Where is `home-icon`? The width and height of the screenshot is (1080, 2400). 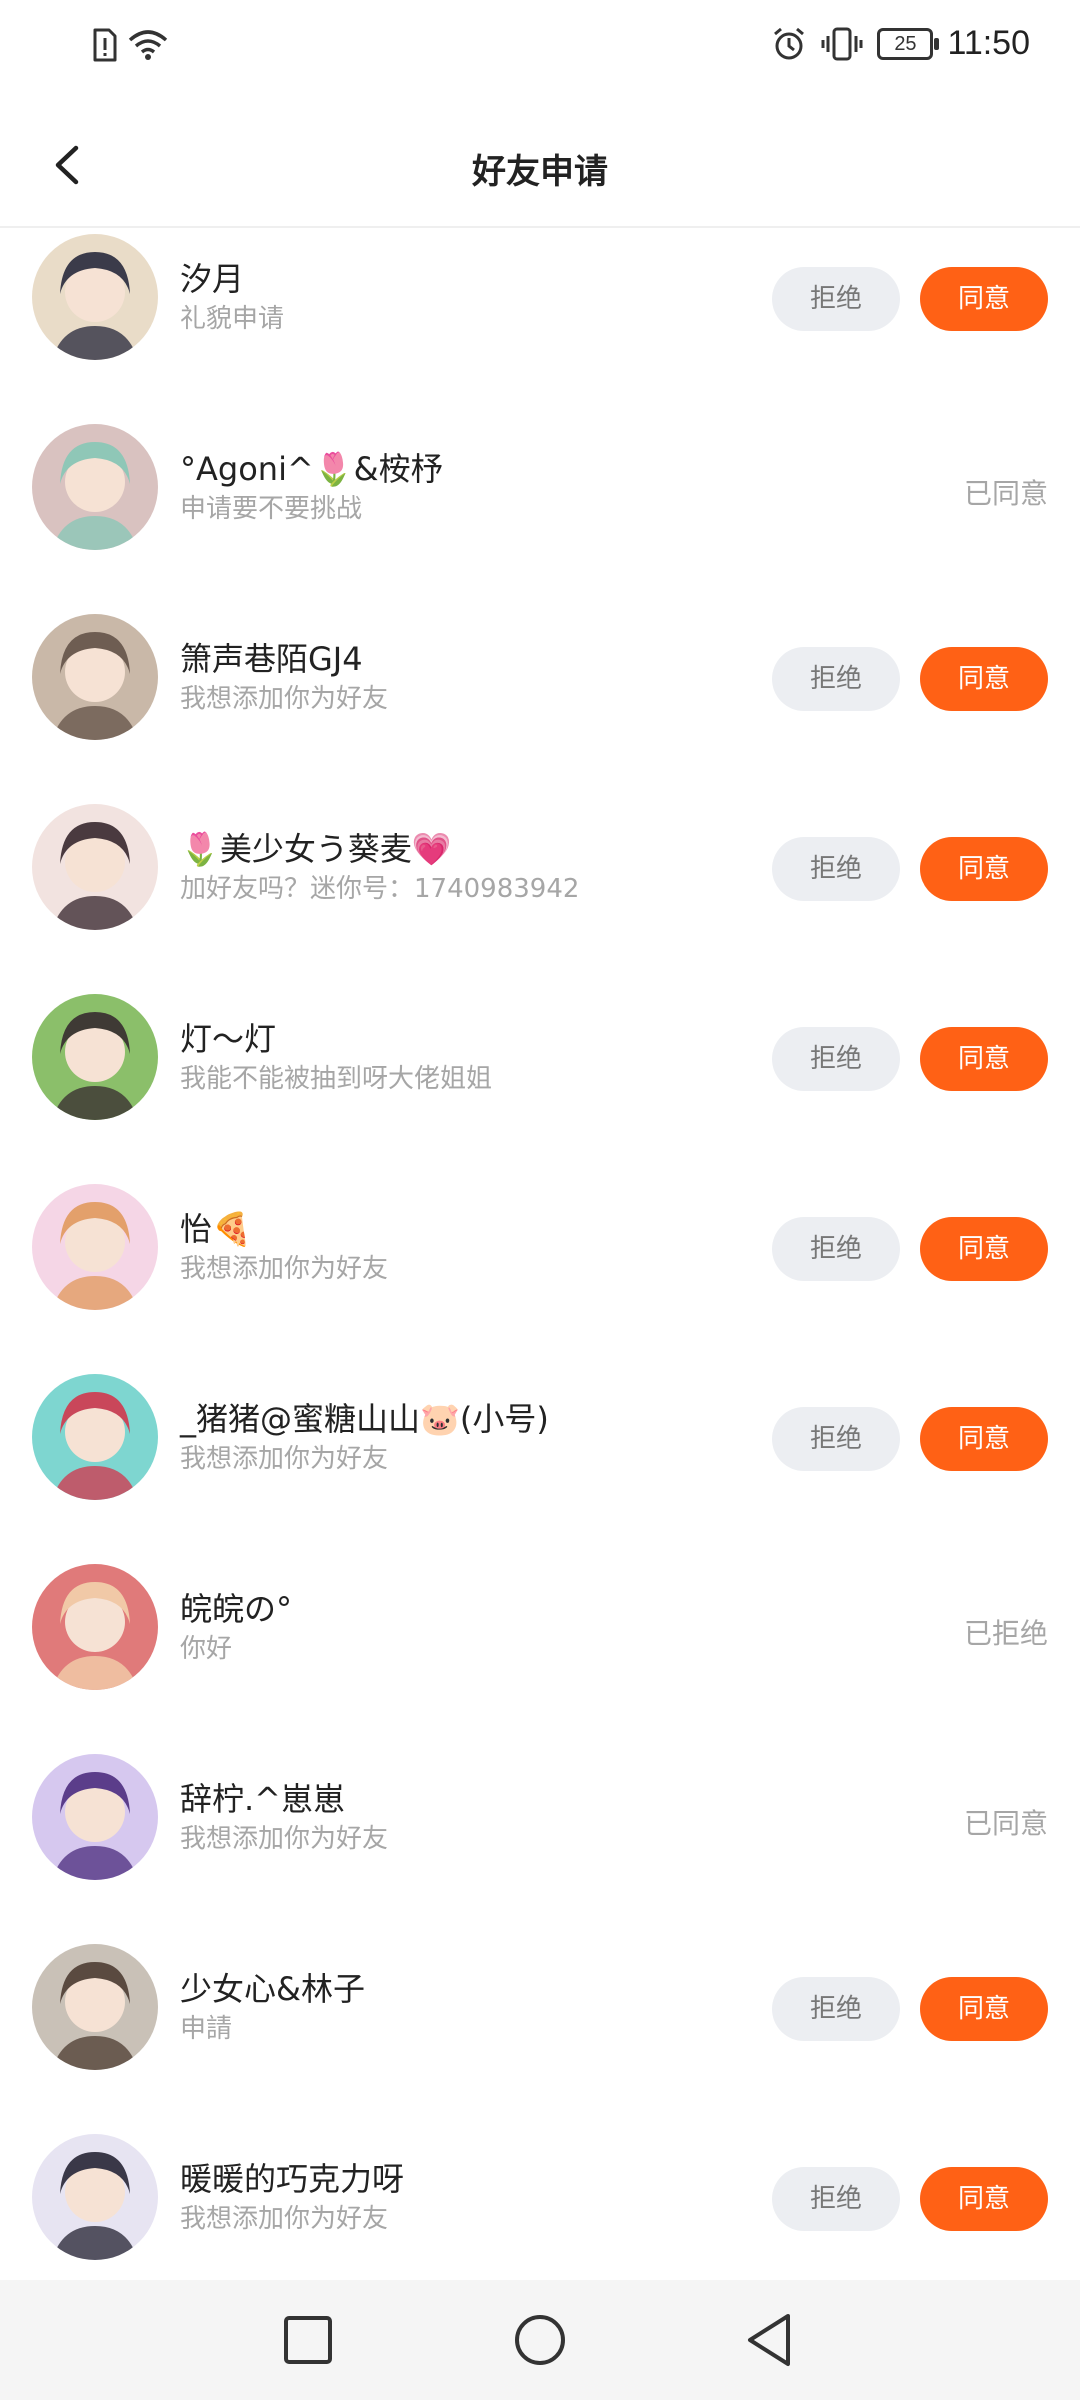 home-icon is located at coordinates (540, 2340).